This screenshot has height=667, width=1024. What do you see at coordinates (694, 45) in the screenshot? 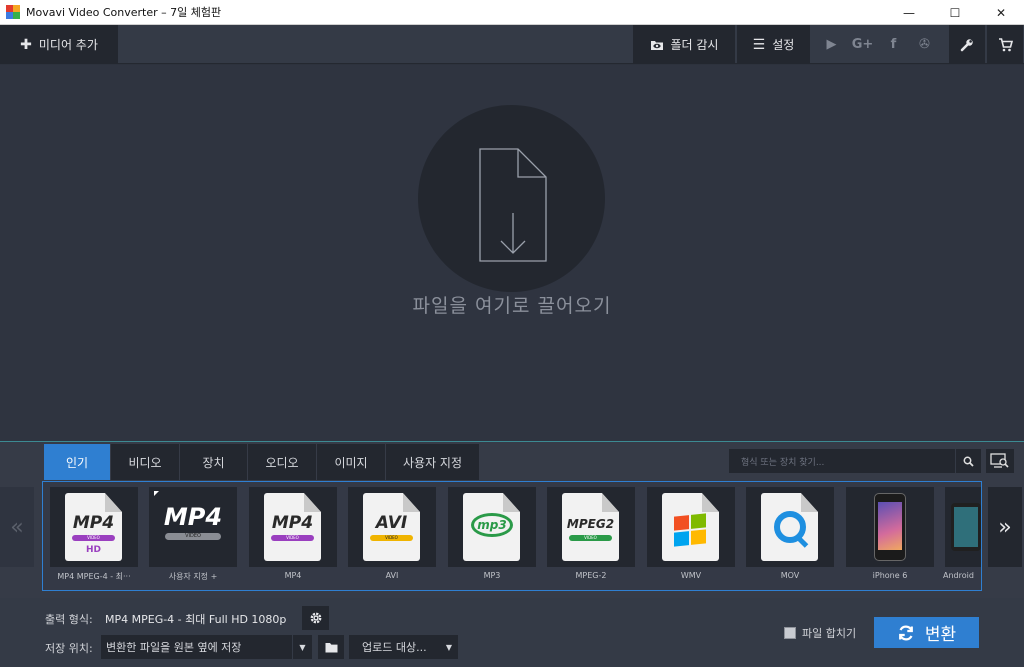
I see `folder-watch-label: 폴더 감시` at bounding box center [694, 45].